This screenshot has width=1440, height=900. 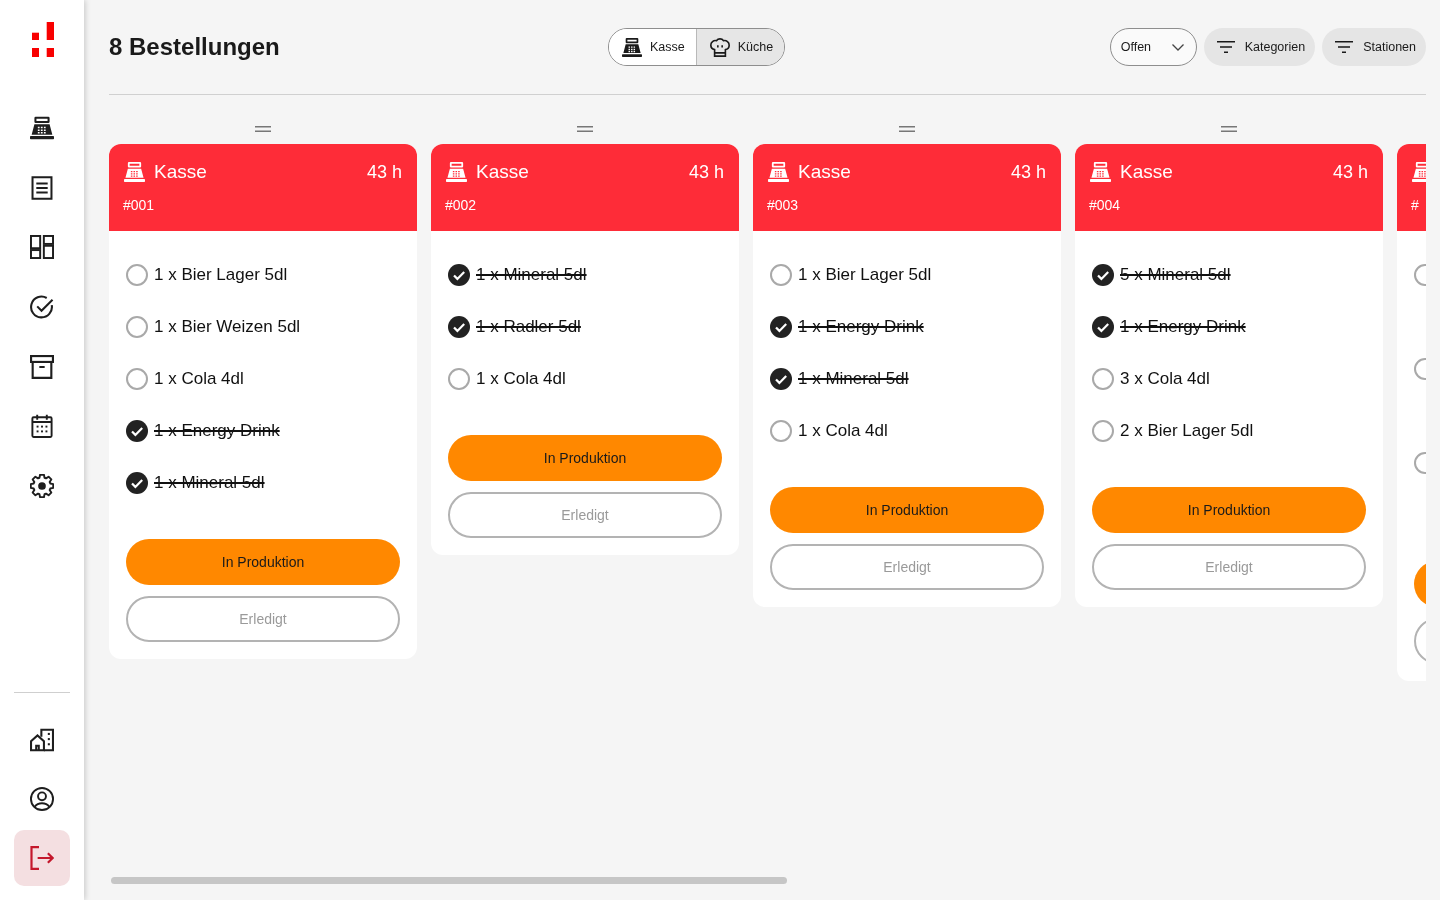 What do you see at coordinates (783, 205) in the screenshot?
I see `order-number: #003` at bounding box center [783, 205].